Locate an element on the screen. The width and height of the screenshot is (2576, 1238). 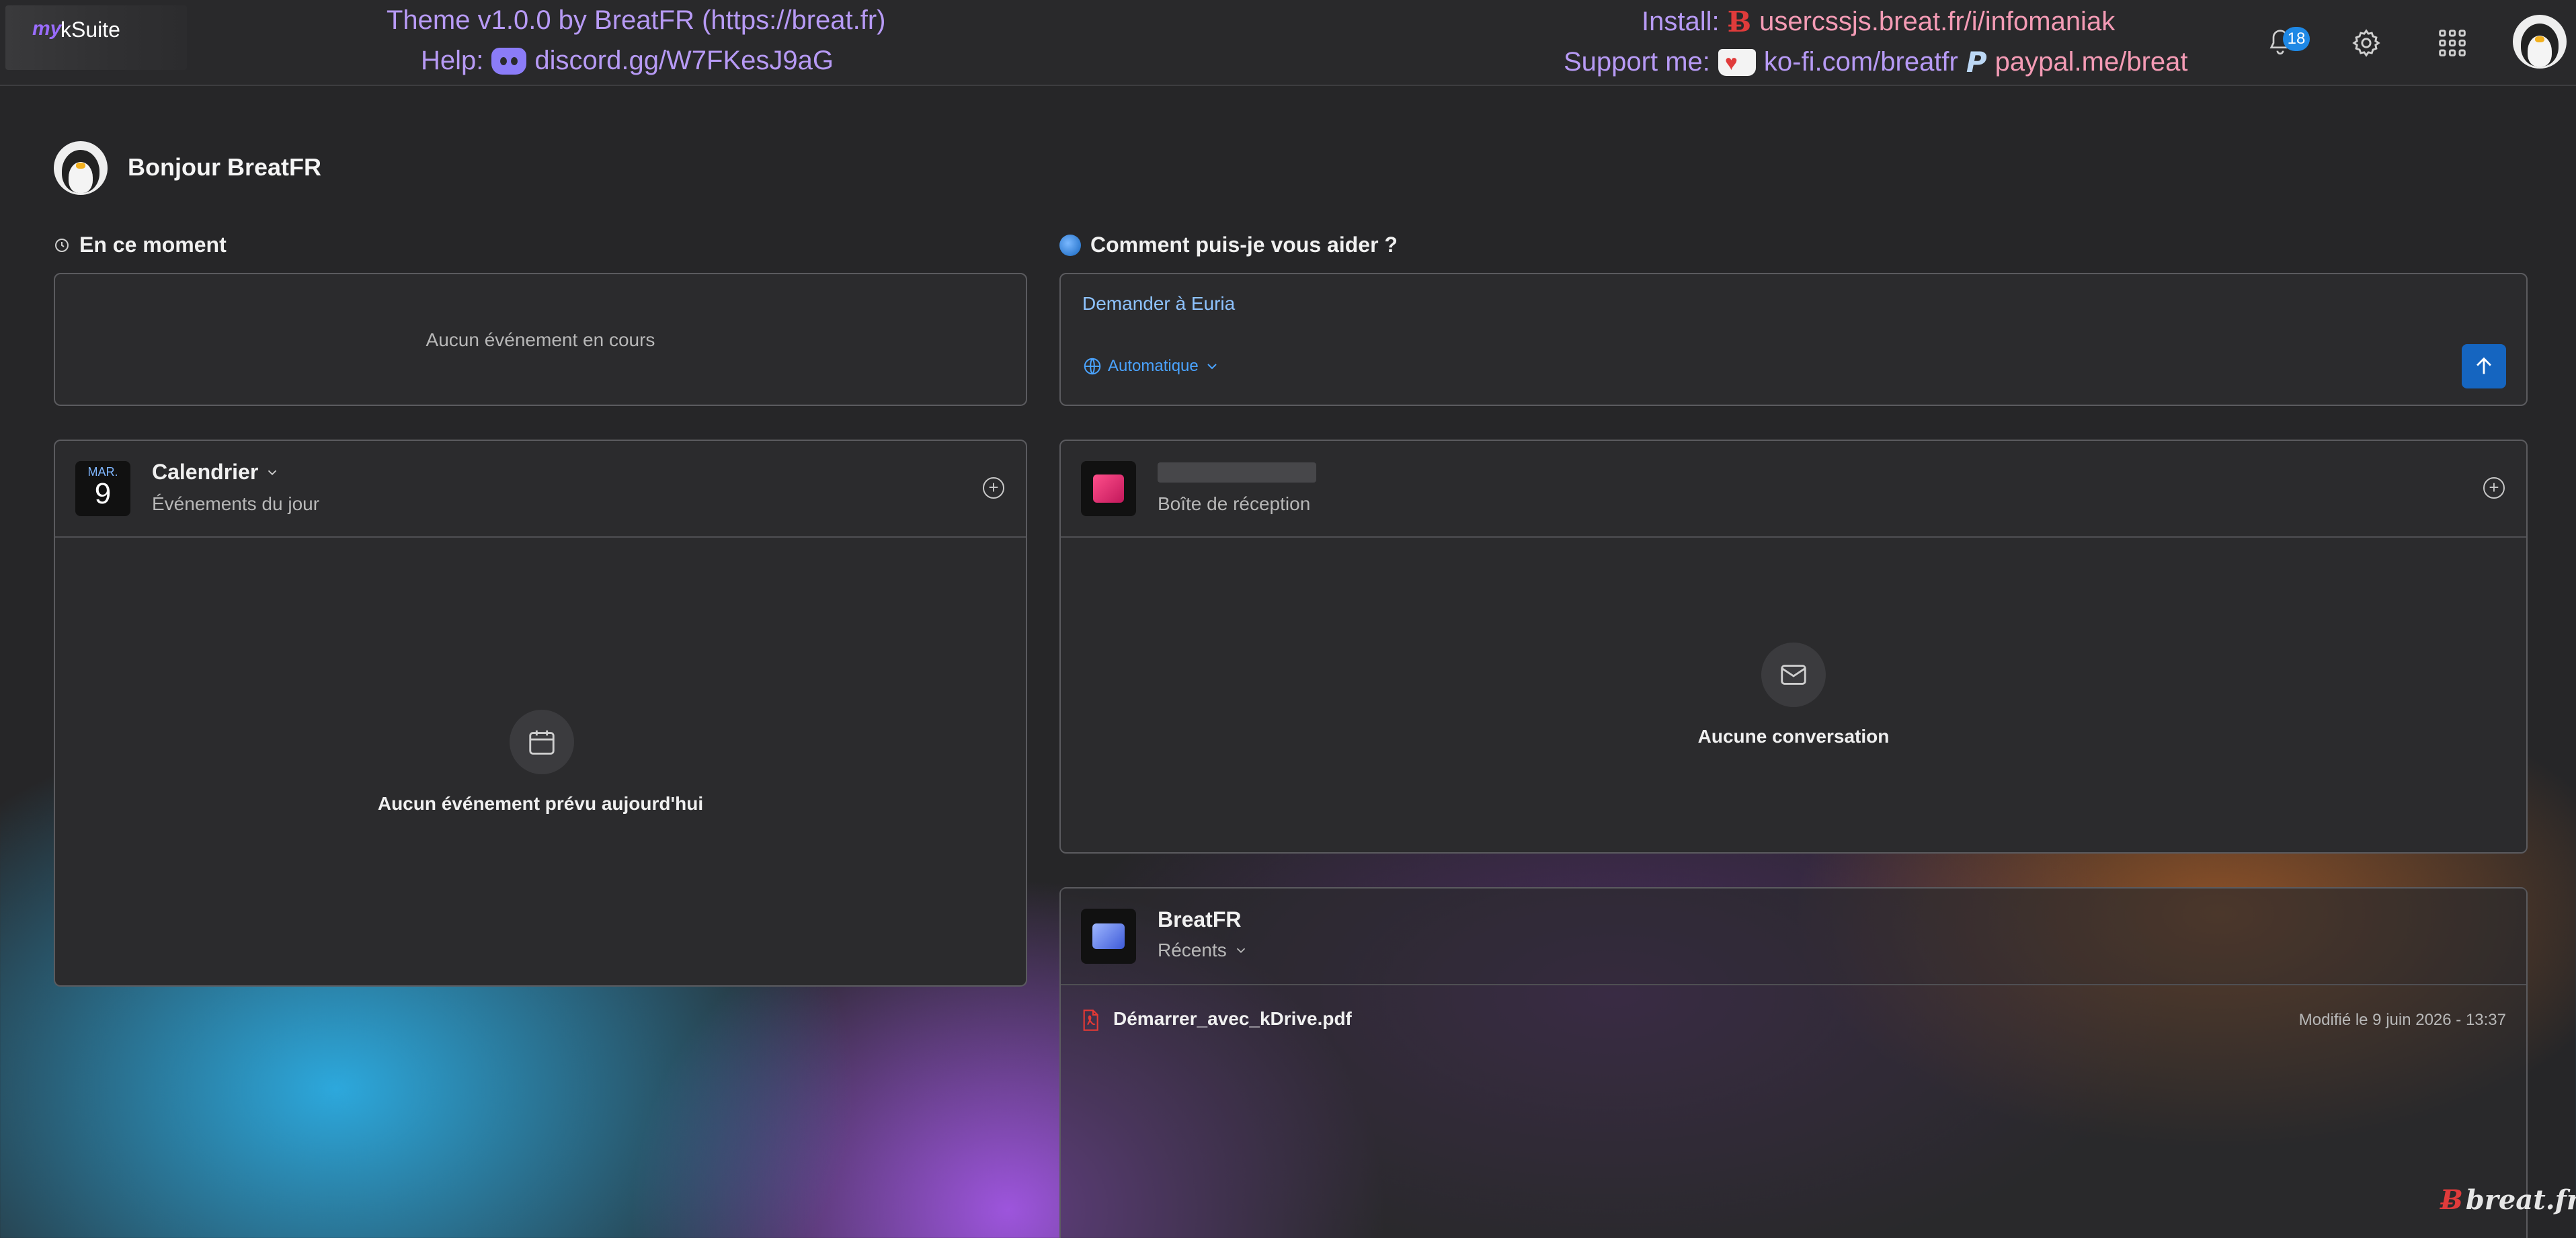
assistant-mode-label: Automatique is located at coordinates (1153, 366).